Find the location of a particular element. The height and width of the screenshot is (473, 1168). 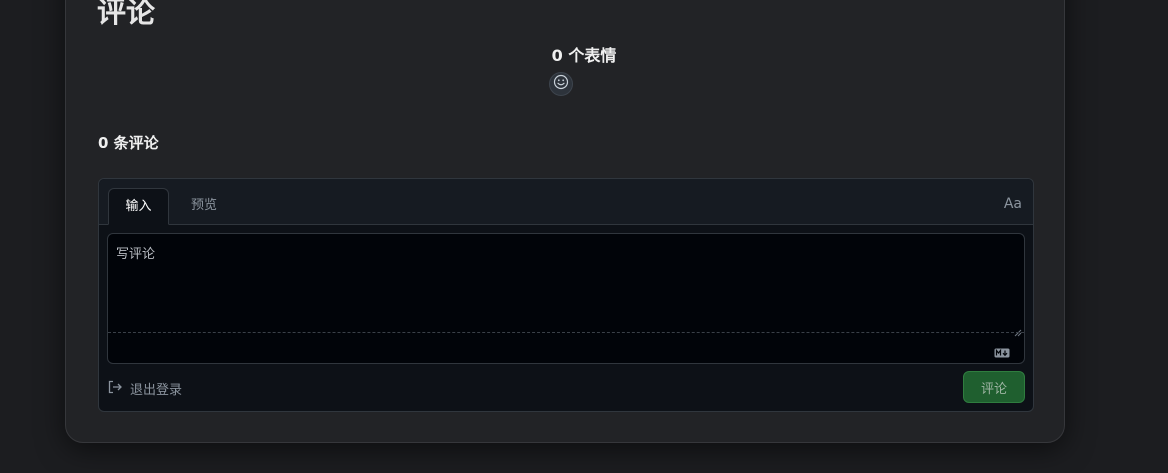

tab-preview: 预览 is located at coordinates (204, 206).